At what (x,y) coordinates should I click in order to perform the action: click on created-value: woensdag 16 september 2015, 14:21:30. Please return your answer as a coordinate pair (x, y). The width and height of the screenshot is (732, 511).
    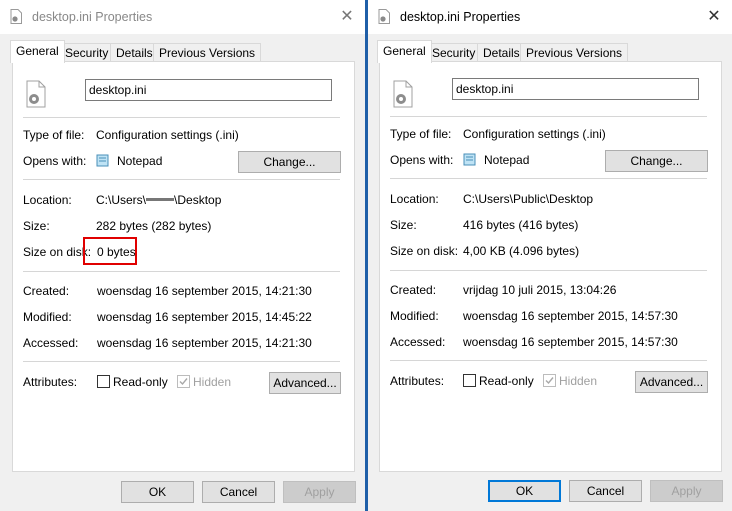
    Looking at the image, I should click on (204, 291).